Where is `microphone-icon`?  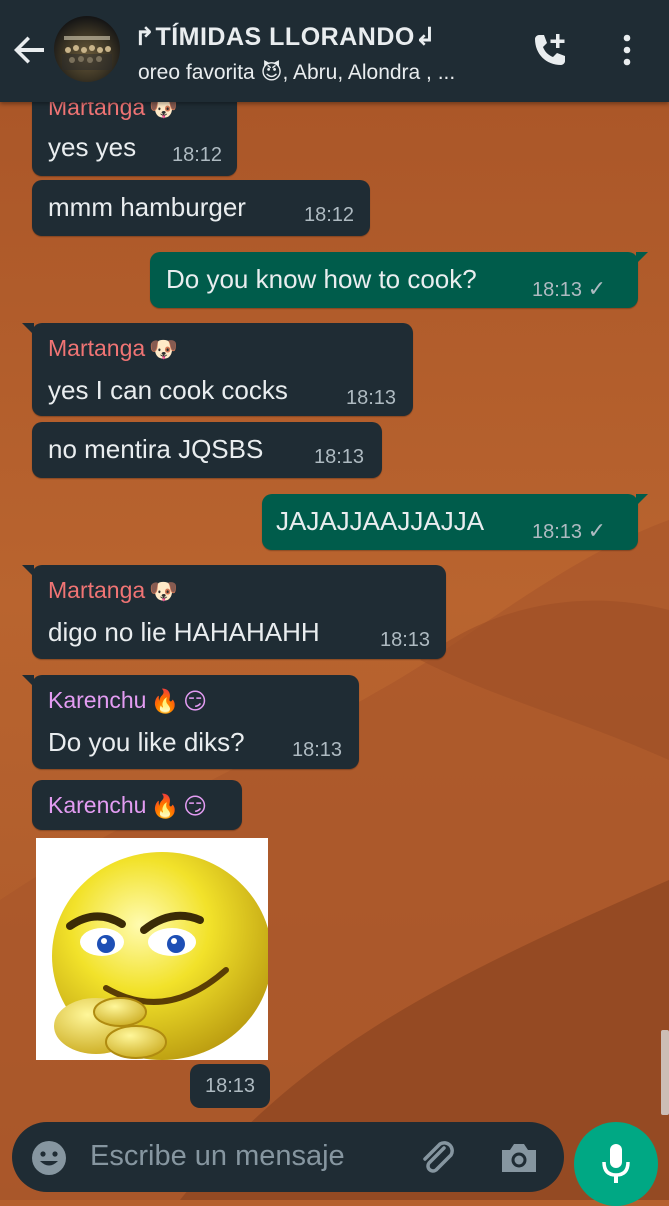
microphone-icon is located at coordinates (616, 1163).